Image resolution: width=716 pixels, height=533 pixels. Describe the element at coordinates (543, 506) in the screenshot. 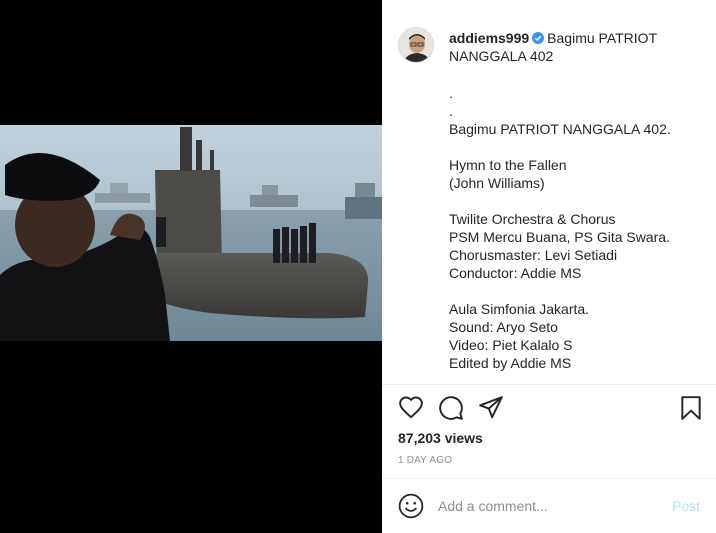

I see `comment-input` at that location.